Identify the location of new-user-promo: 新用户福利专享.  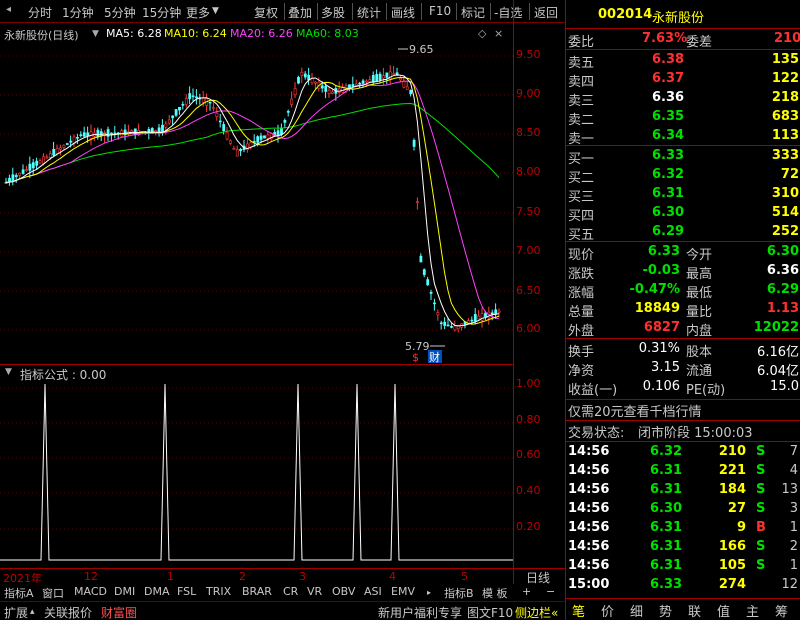
(420, 612).